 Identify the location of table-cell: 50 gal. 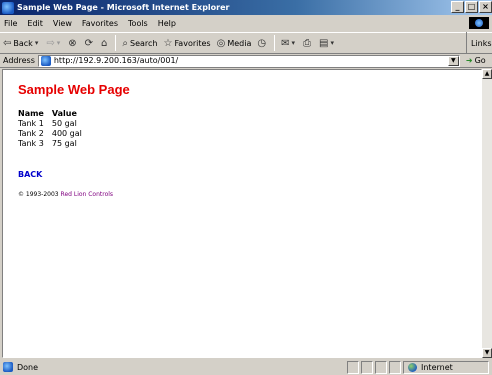
(64, 123).